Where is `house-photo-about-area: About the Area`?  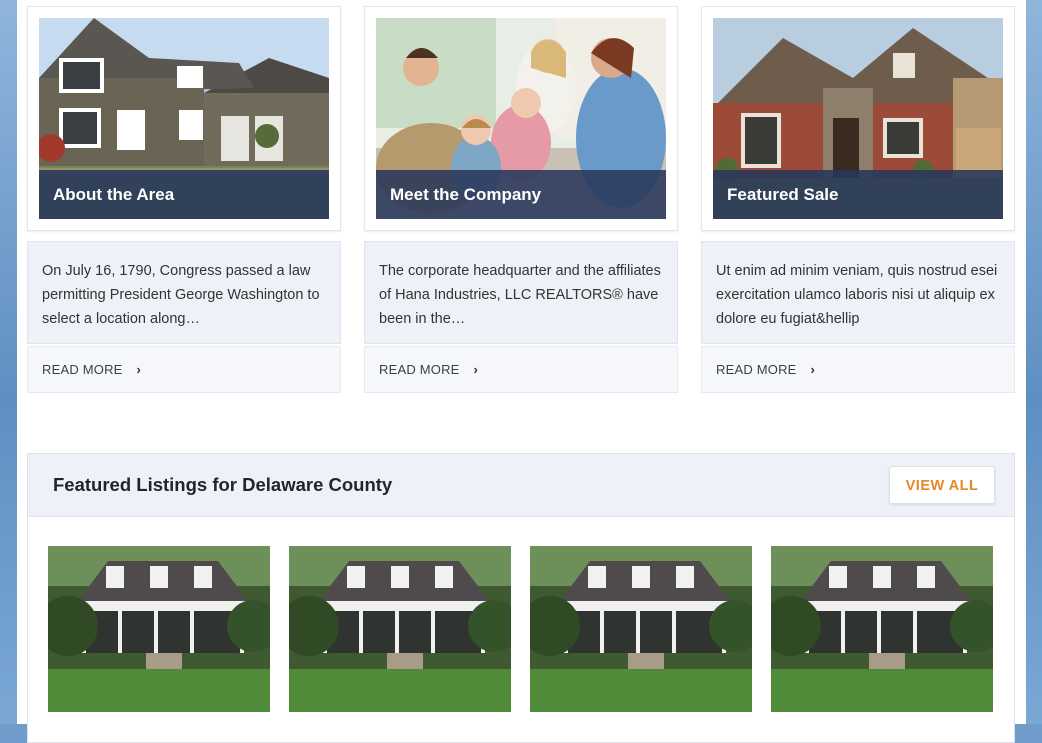 house-photo-about-area: About the Area is located at coordinates (184, 118).